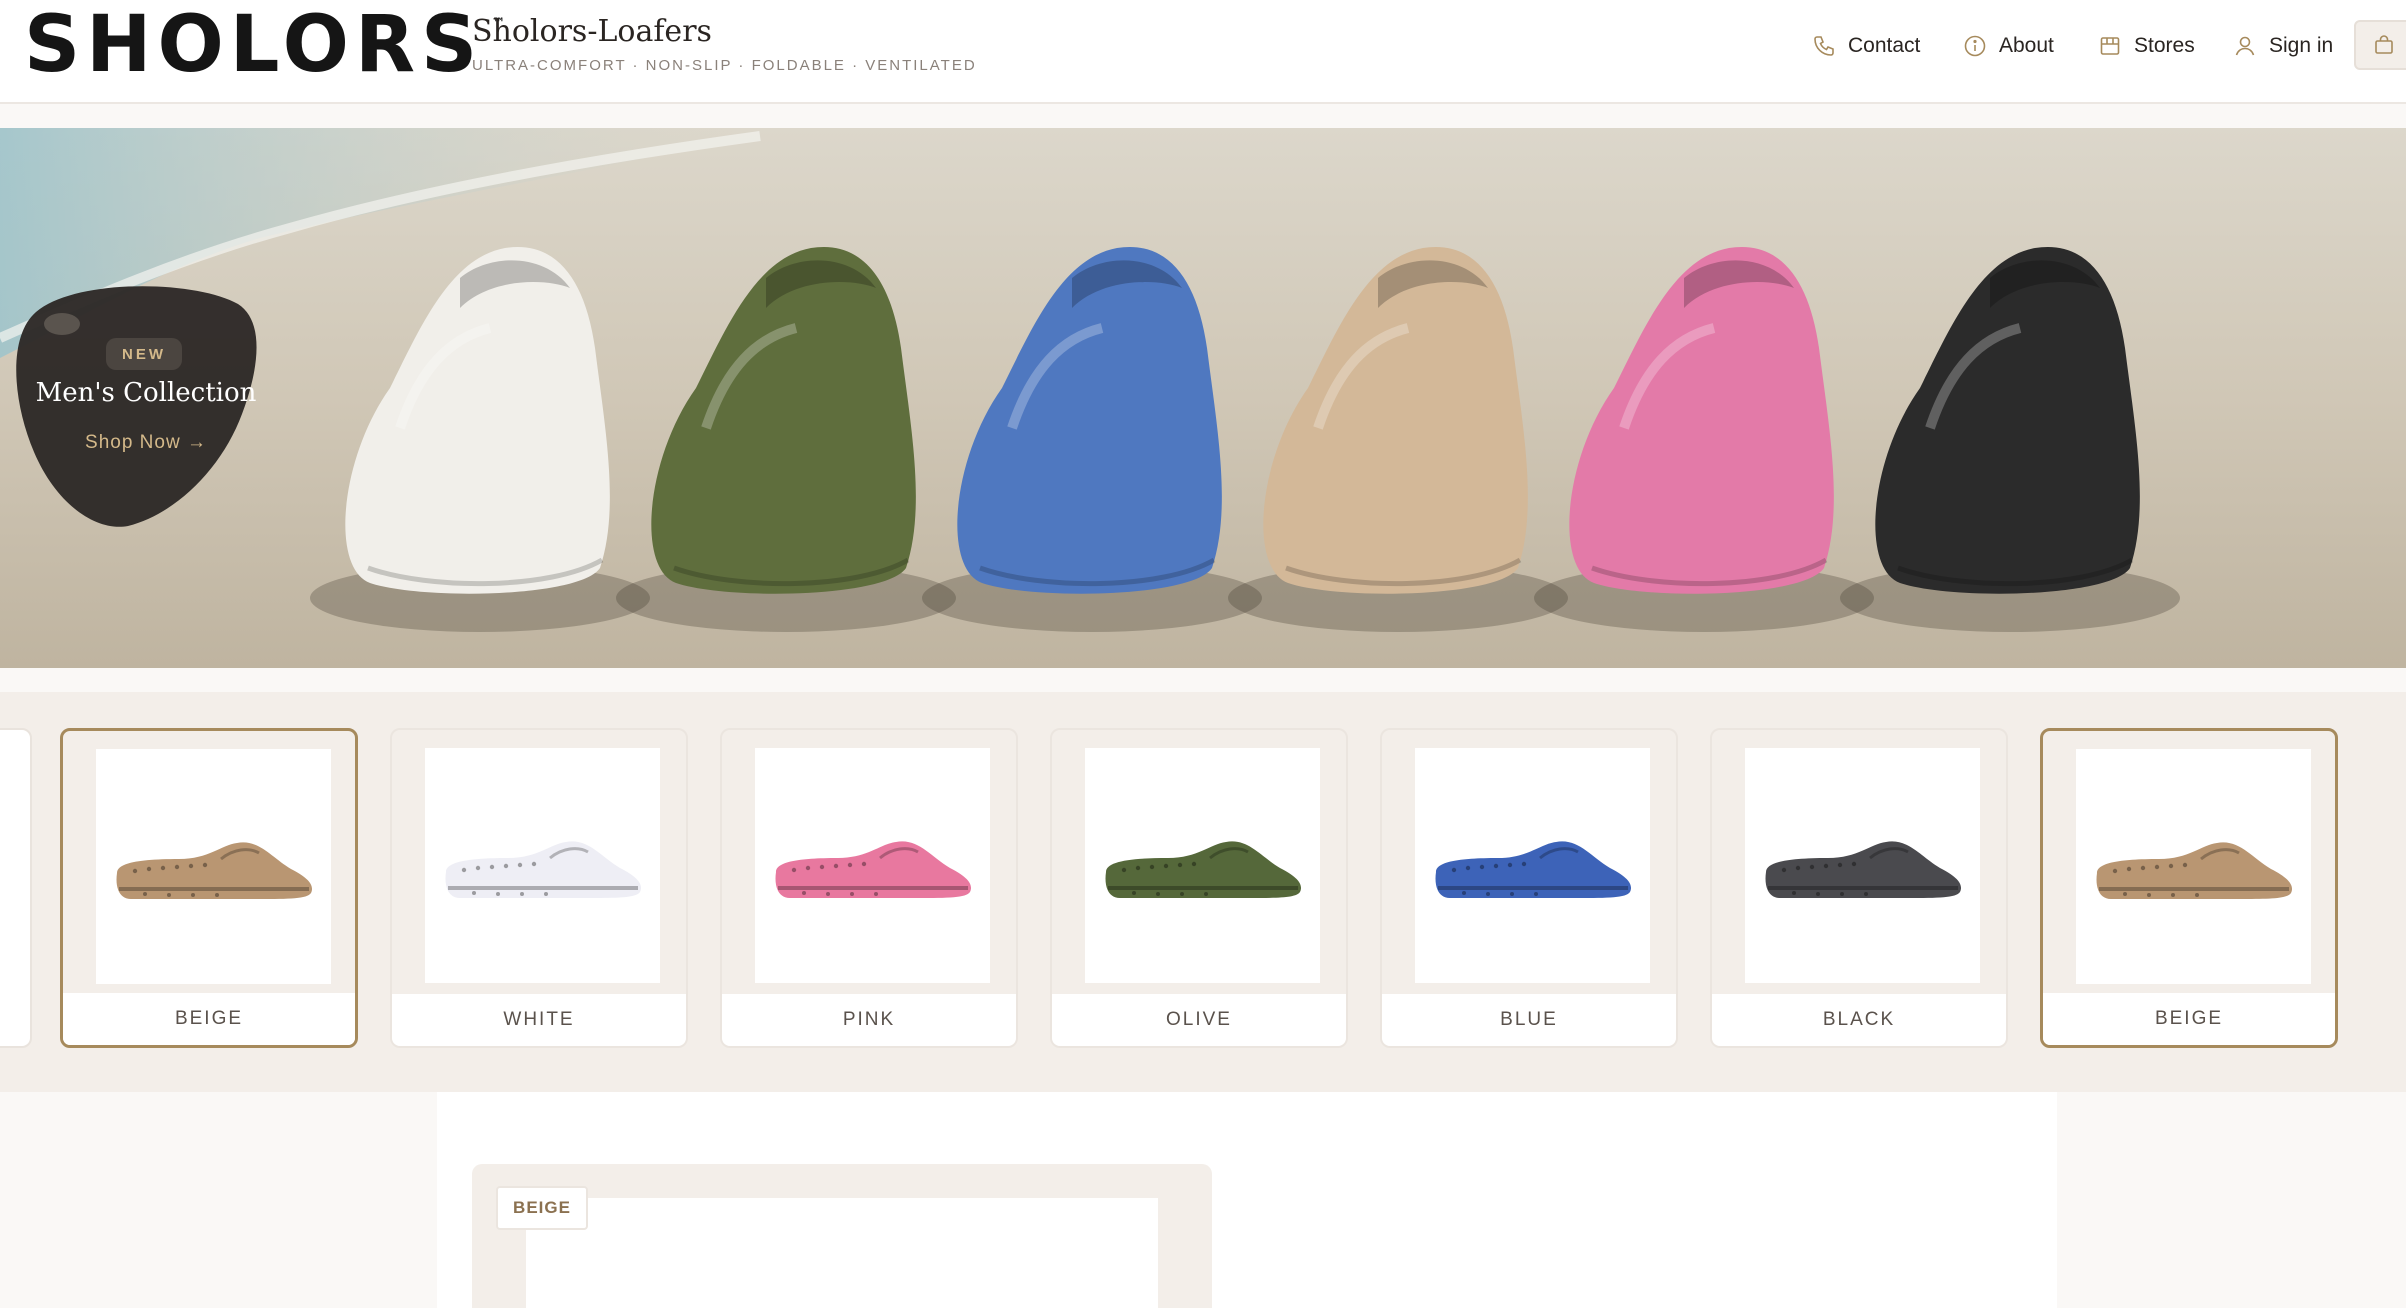 The height and width of the screenshot is (1308, 2406). Describe the element at coordinates (2301, 45) in the screenshot. I see `nav-signin-label: Sign in` at that location.